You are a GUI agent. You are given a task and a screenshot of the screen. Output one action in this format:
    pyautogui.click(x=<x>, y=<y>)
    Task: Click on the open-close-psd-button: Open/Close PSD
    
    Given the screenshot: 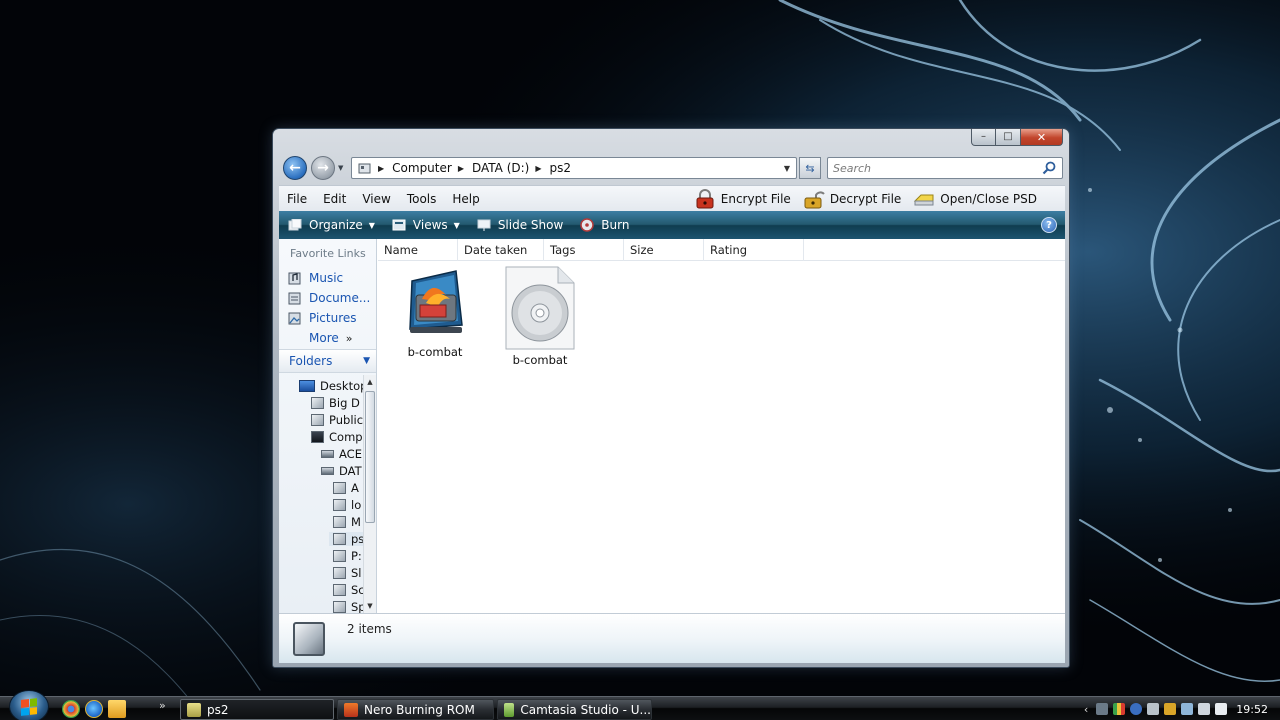 What is the action you would take?
    pyautogui.click(x=975, y=199)
    